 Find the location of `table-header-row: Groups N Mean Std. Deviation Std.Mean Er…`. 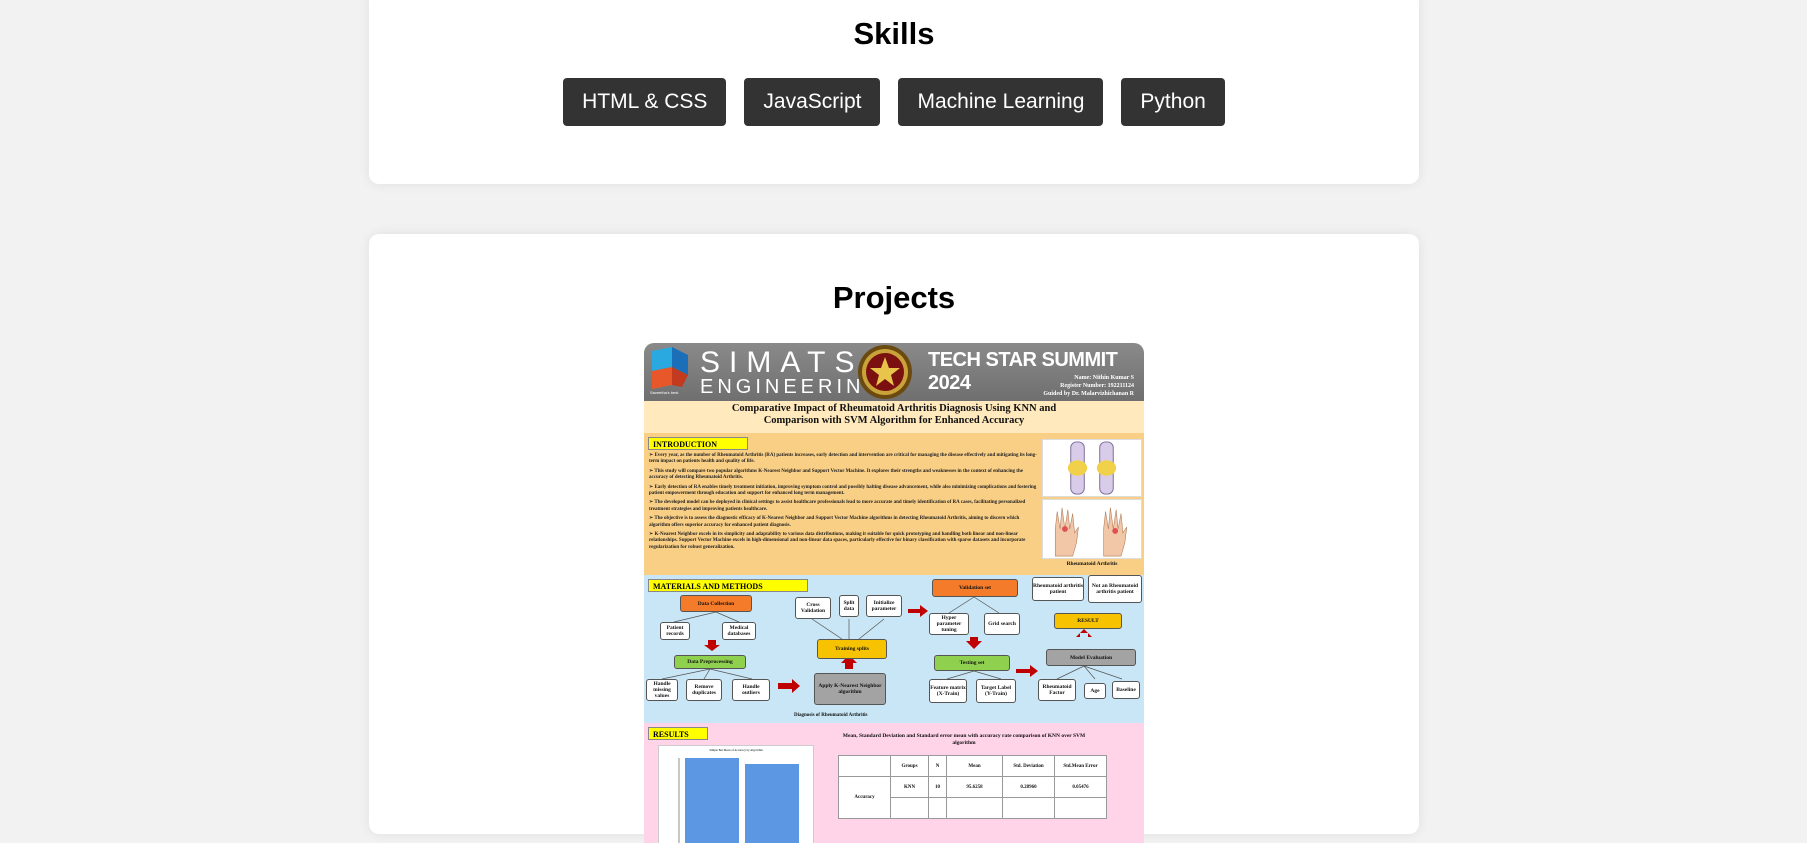

table-header-row: Groups N Mean Std. Deviation Std.Mean Er… is located at coordinates (972, 766).